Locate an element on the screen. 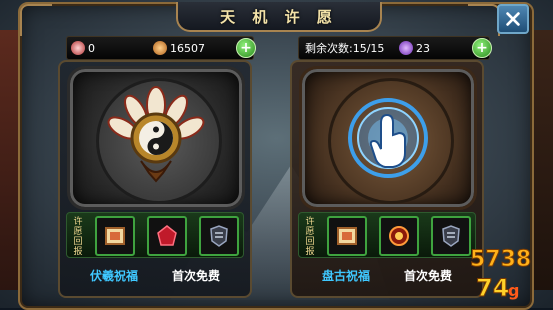 The width and height of the screenshot is (553, 310). coin-value: 16507 is located at coordinates (187, 48).